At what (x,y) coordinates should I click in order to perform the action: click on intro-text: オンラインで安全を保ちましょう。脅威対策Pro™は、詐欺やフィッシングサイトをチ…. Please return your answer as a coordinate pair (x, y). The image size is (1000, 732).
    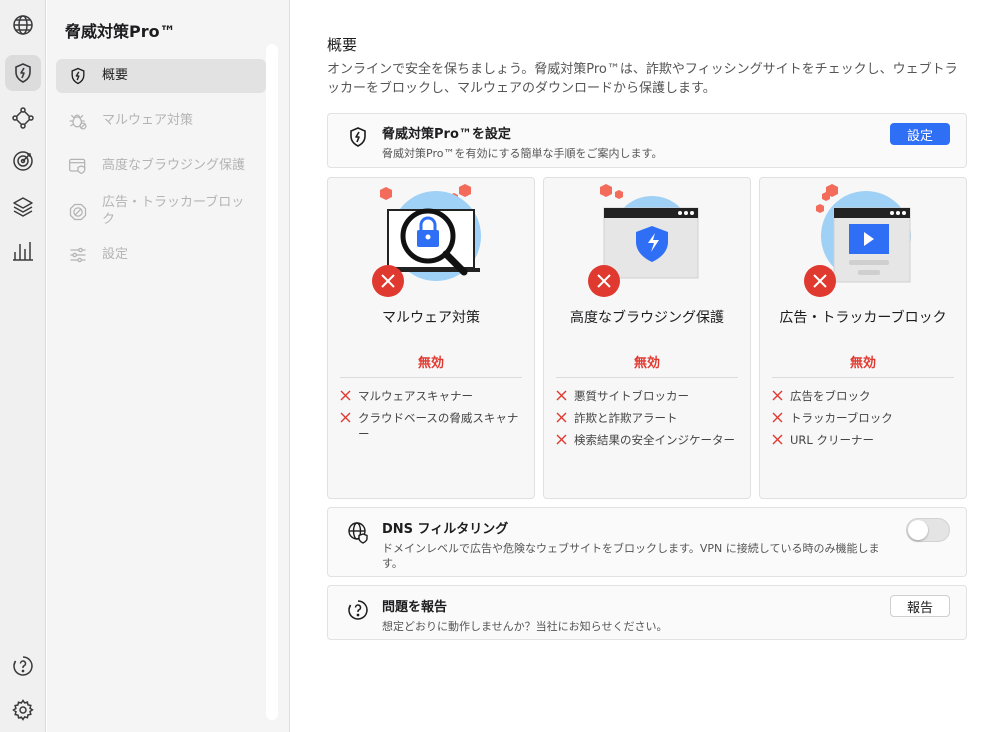
    Looking at the image, I should click on (642, 79).